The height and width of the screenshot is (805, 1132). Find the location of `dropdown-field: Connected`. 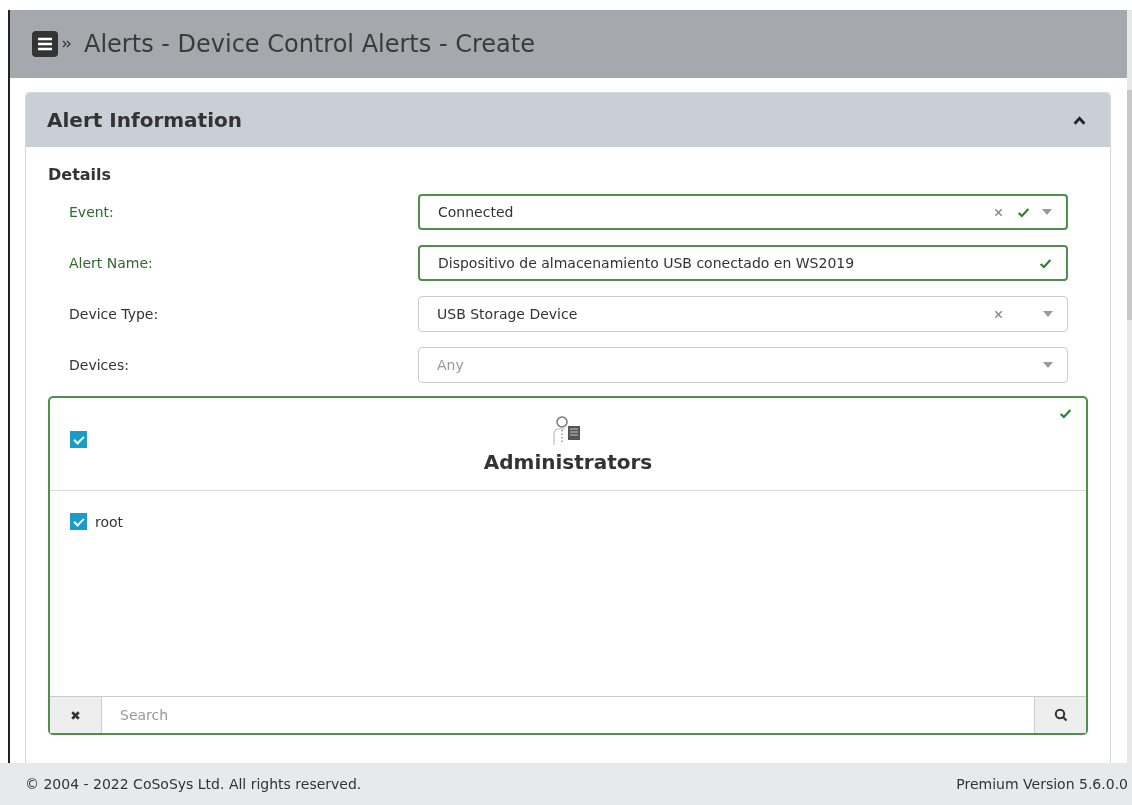

dropdown-field: Connected is located at coordinates (743, 212).